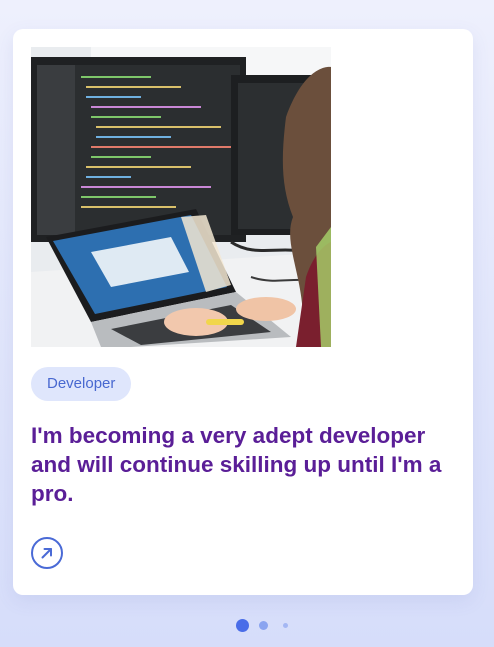  I want to click on arrow-up-right-icon, so click(46, 553).